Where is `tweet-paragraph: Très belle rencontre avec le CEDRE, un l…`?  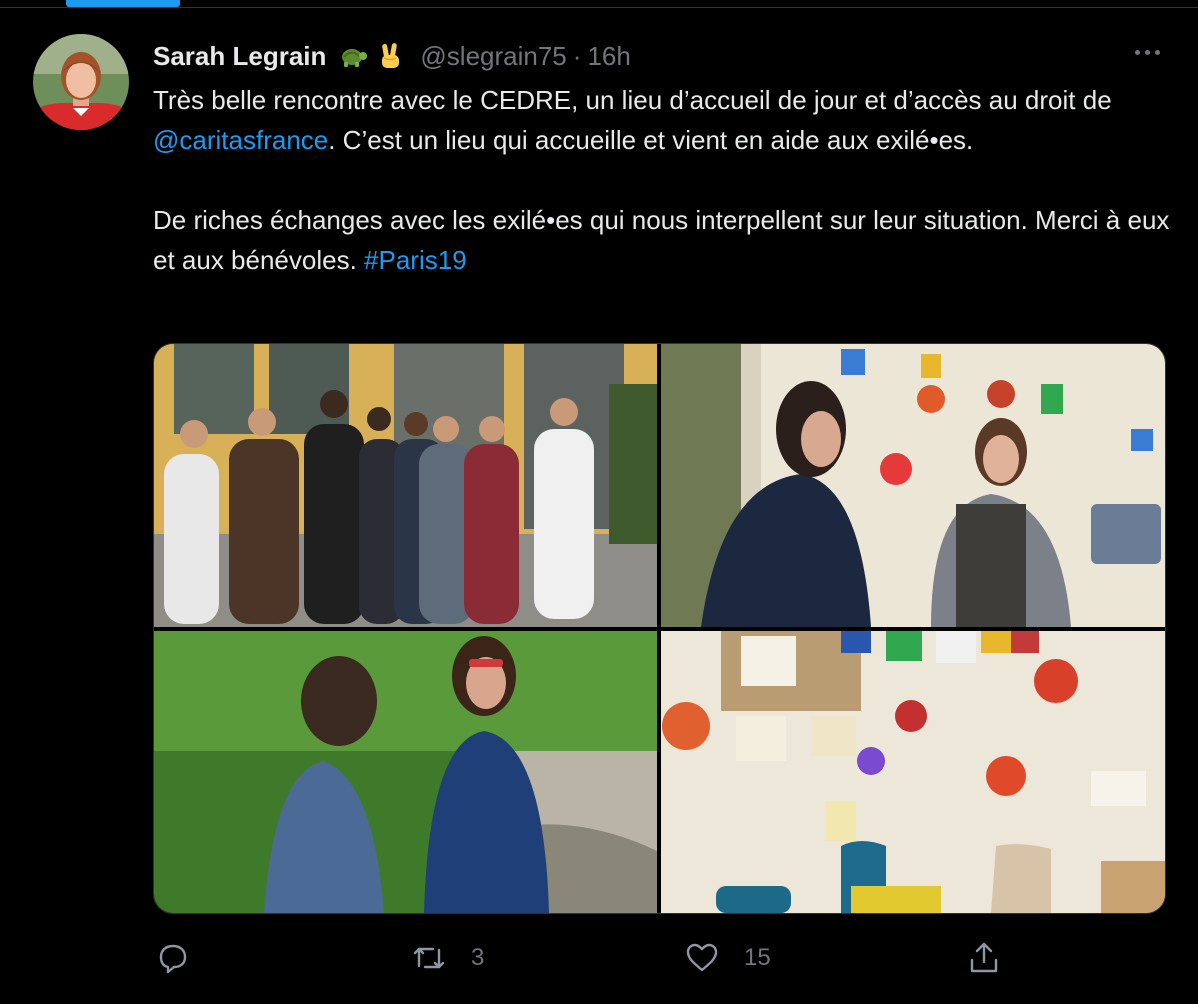 tweet-paragraph: Très belle rencontre avec le CEDRE, un l… is located at coordinates (663, 120).